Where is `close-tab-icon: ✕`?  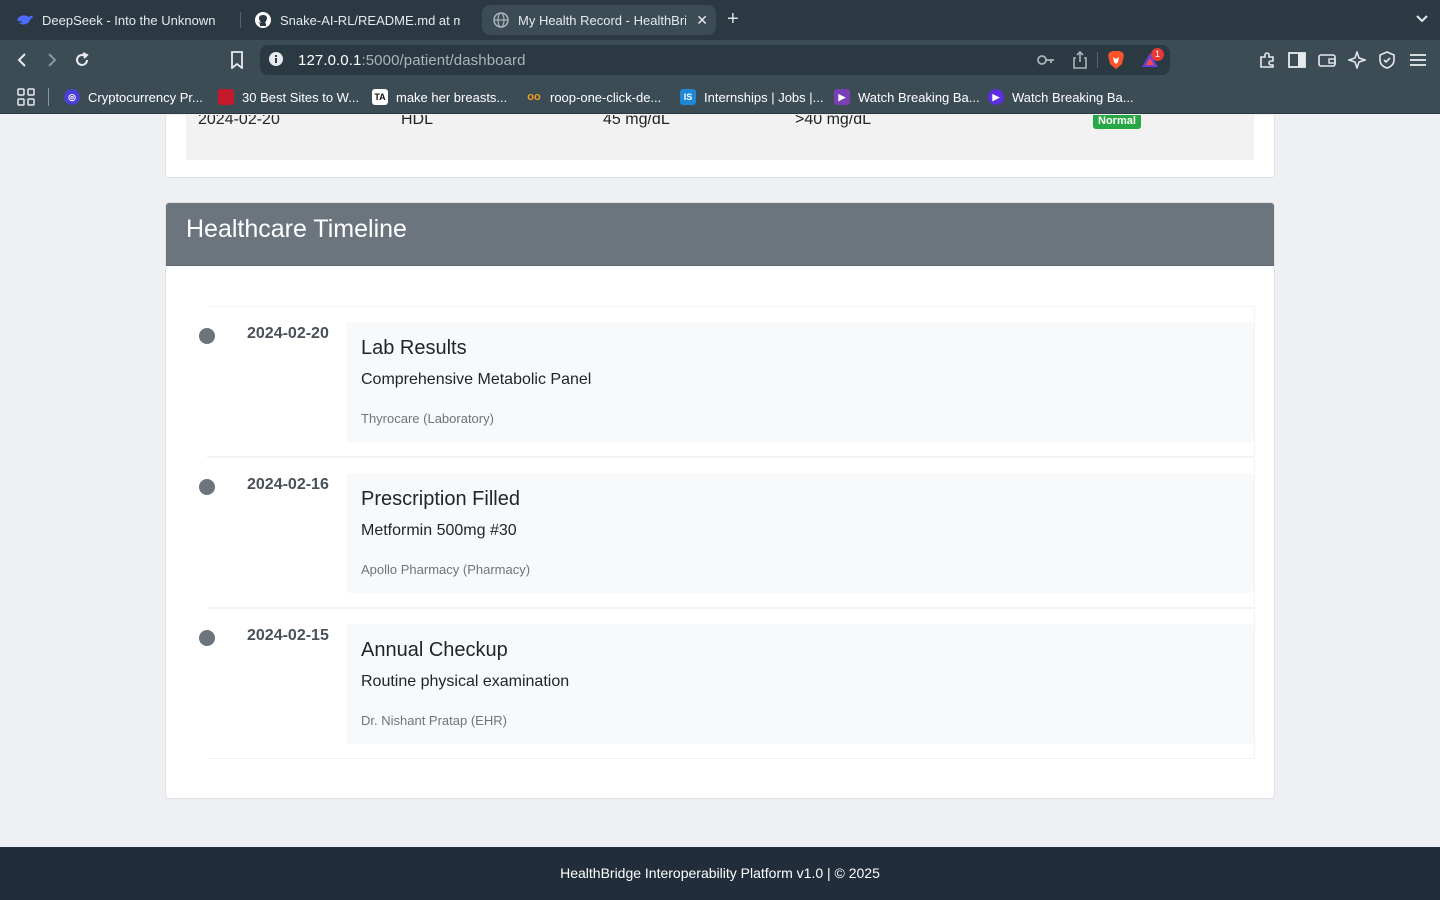 close-tab-icon: ✕ is located at coordinates (702, 20).